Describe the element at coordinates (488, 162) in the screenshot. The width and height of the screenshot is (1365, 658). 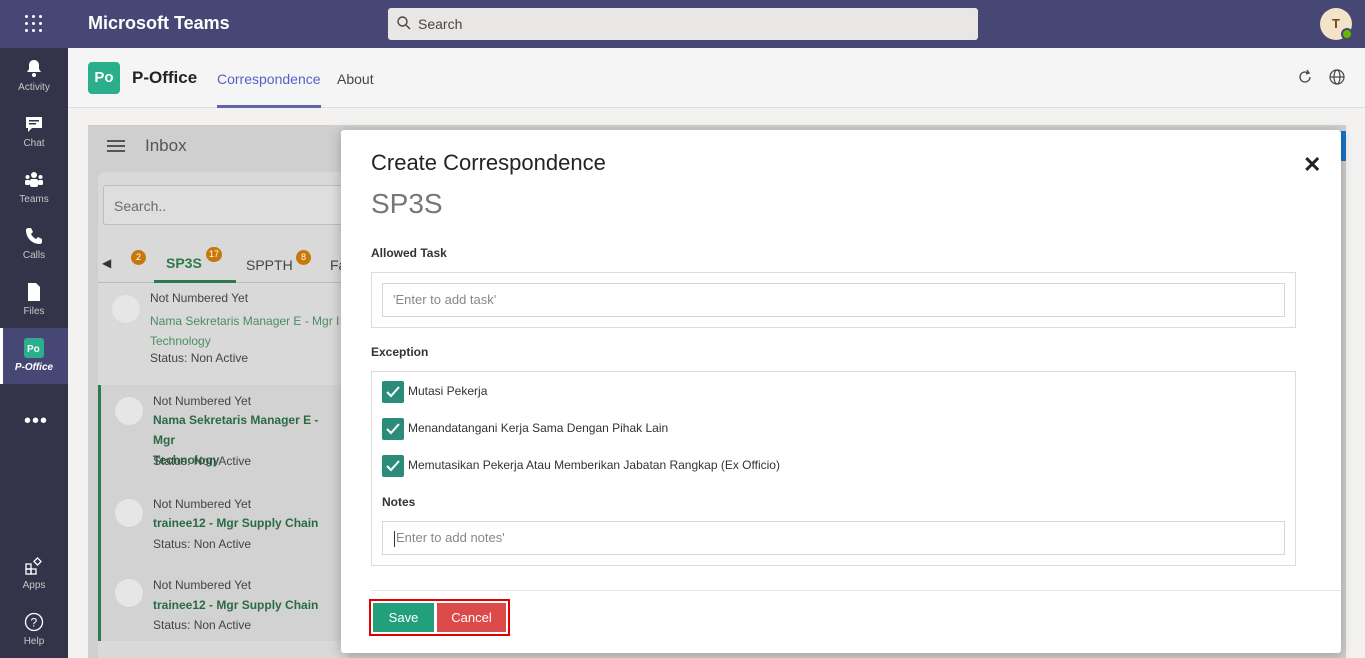
I see `dialog-title: Create Correspondence` at that location.